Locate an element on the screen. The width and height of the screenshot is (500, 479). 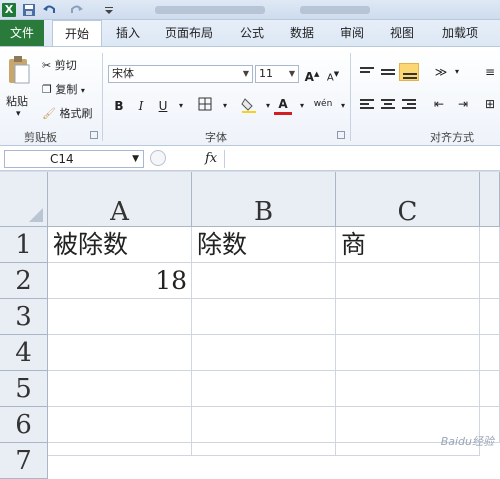
borders-icon is located at coordinates (205, 104).